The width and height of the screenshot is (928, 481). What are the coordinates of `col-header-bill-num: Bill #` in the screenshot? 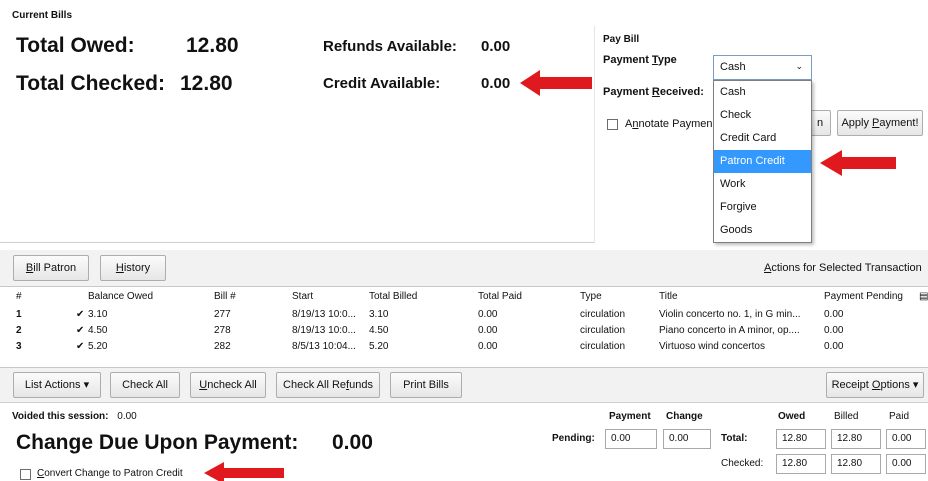 It's located at (225, 296).